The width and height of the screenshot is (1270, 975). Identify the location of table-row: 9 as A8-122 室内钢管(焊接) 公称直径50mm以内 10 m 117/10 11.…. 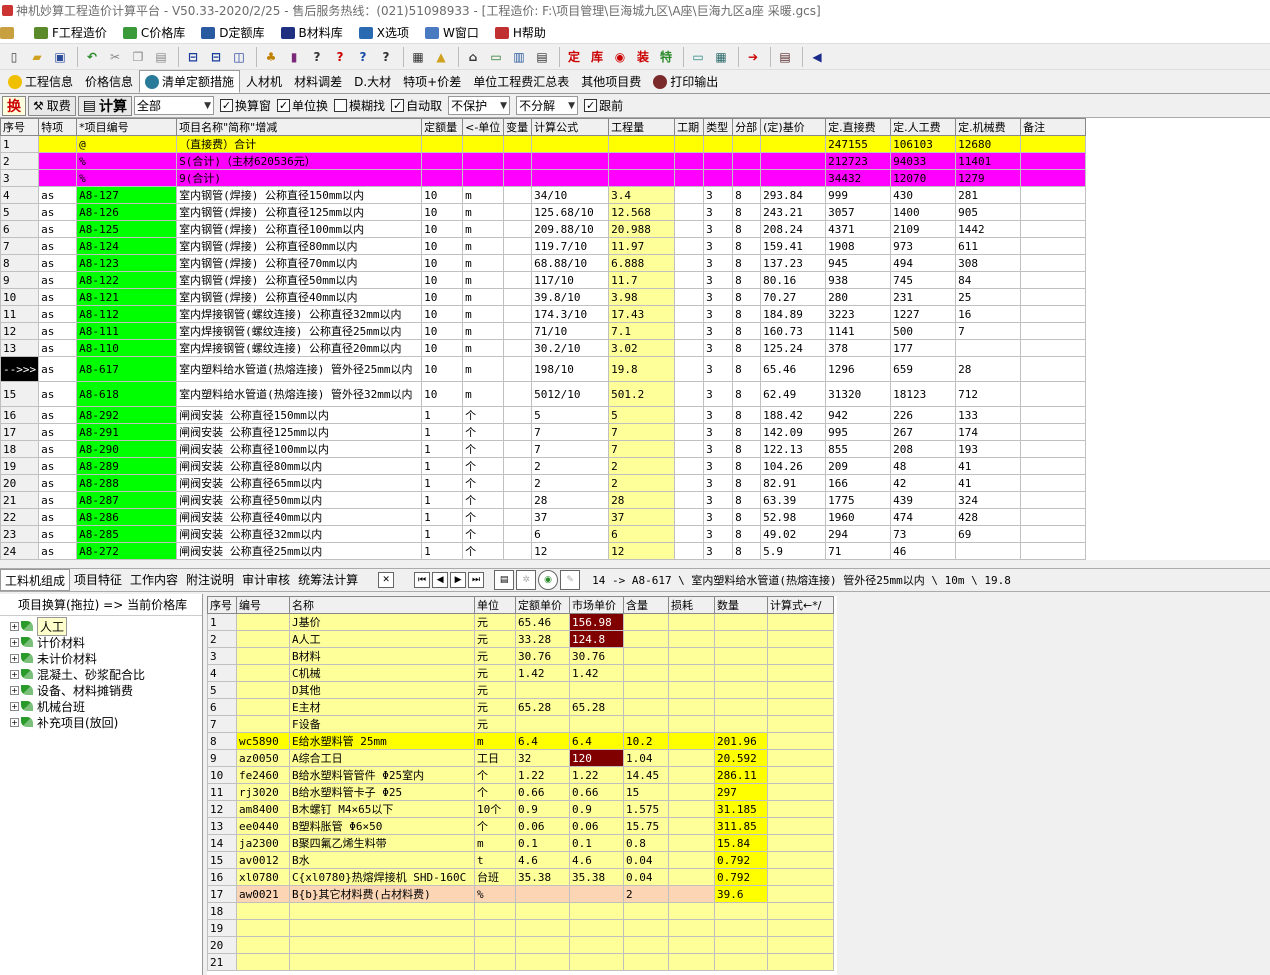
(543, 280).